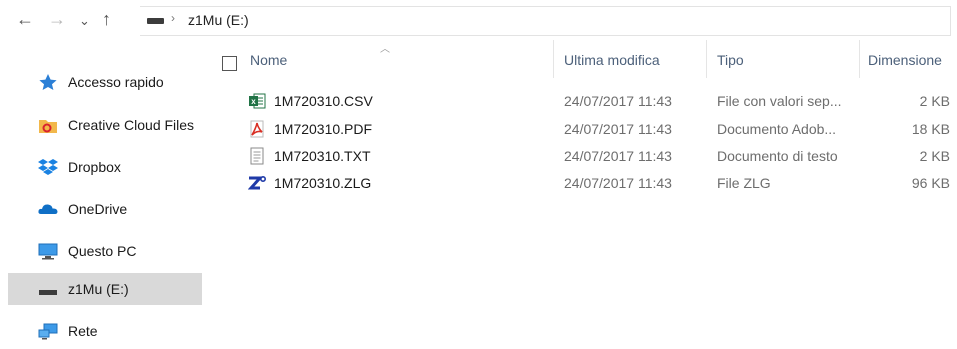 This screenshot has height=349, width=957. What do you see at coordinates (930, 183) in the screenshot?
I see `file-size: 96 KB` at bounding box center [930, 183].